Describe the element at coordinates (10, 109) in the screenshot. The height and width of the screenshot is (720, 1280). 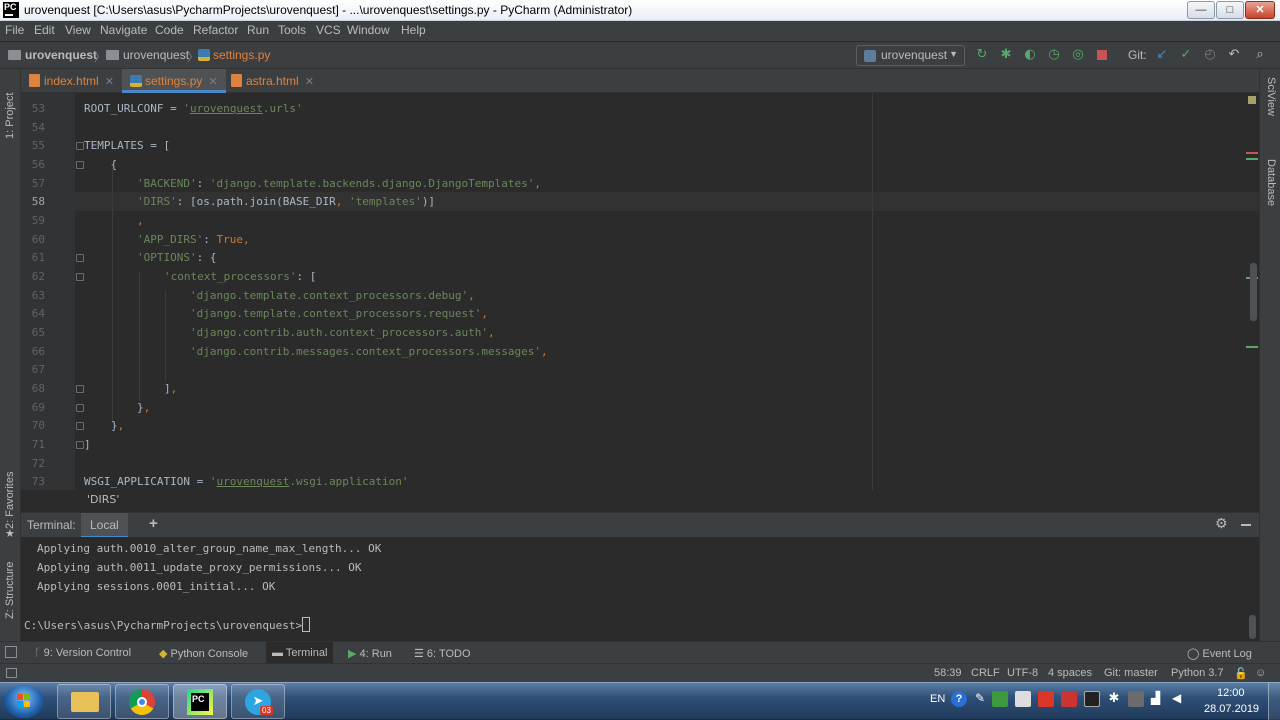
I see `project-tool-tab: 1: Project` at that location.